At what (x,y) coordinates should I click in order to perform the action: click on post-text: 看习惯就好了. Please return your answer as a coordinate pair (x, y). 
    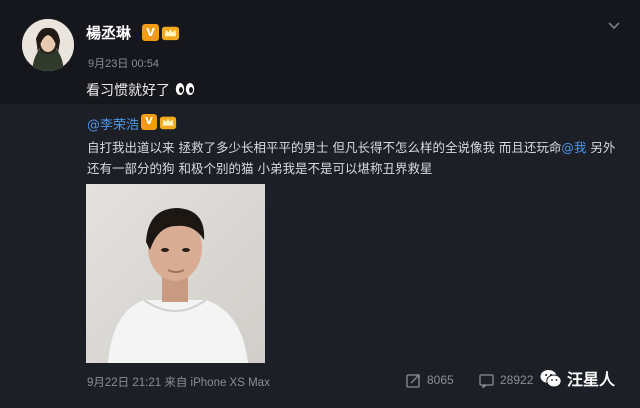
    Looking at the image, I should click on (128, 91).